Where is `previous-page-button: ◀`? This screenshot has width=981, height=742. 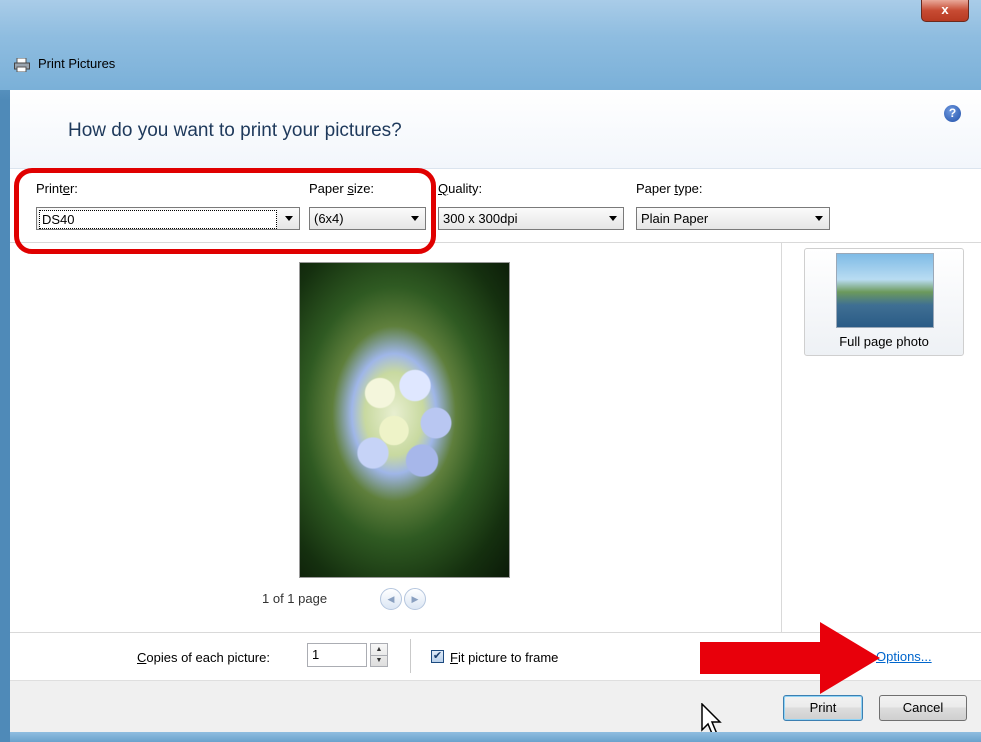
previous-page-button: ◀ is located at coordinates (391, 599).